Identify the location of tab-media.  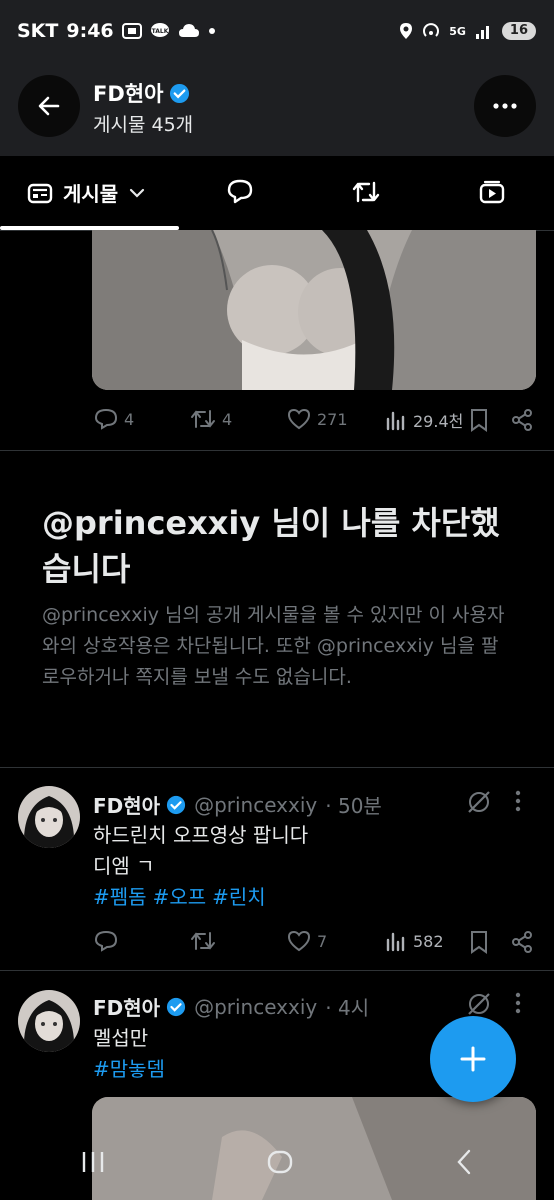
(492, 194).